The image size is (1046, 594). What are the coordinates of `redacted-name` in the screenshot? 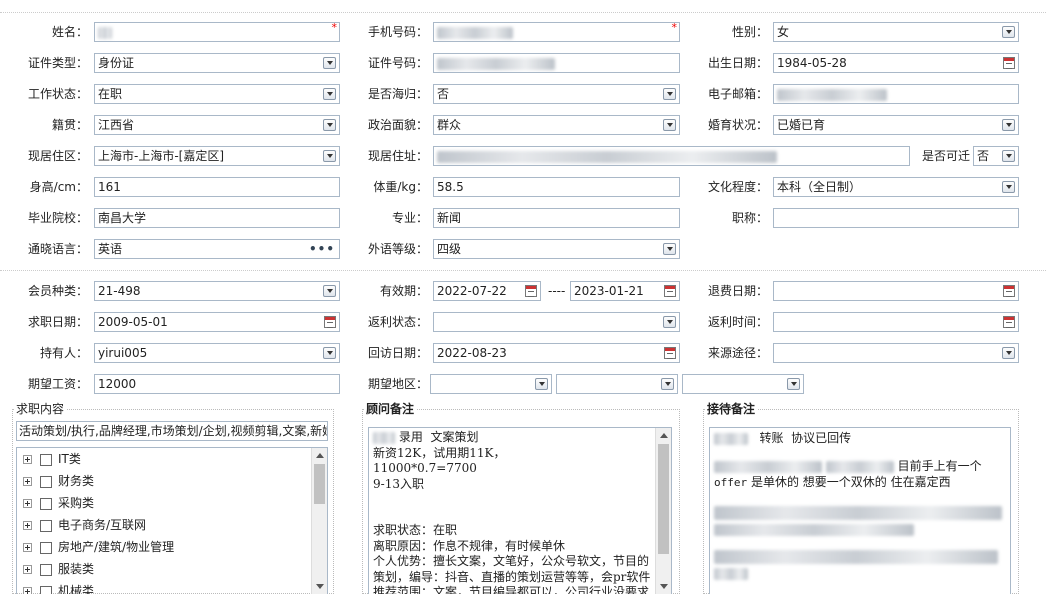 It's located at (384, 437).